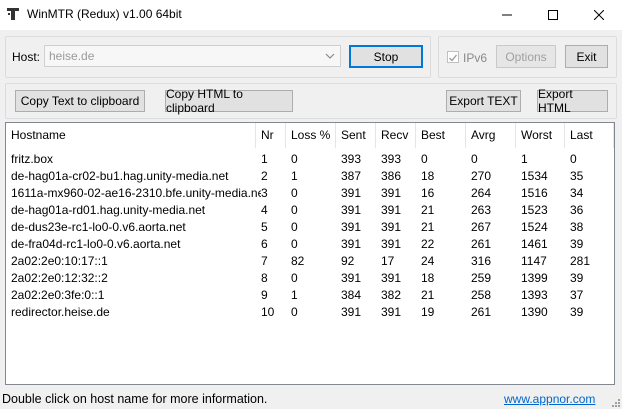 Image resolution: width=622 pixels, height=409 pixels. What do you see at coordinates (229, 101) in the screenshot?
I see `copy-html-button: Copy HTML to clipboard` at bounding box center [229, 101].